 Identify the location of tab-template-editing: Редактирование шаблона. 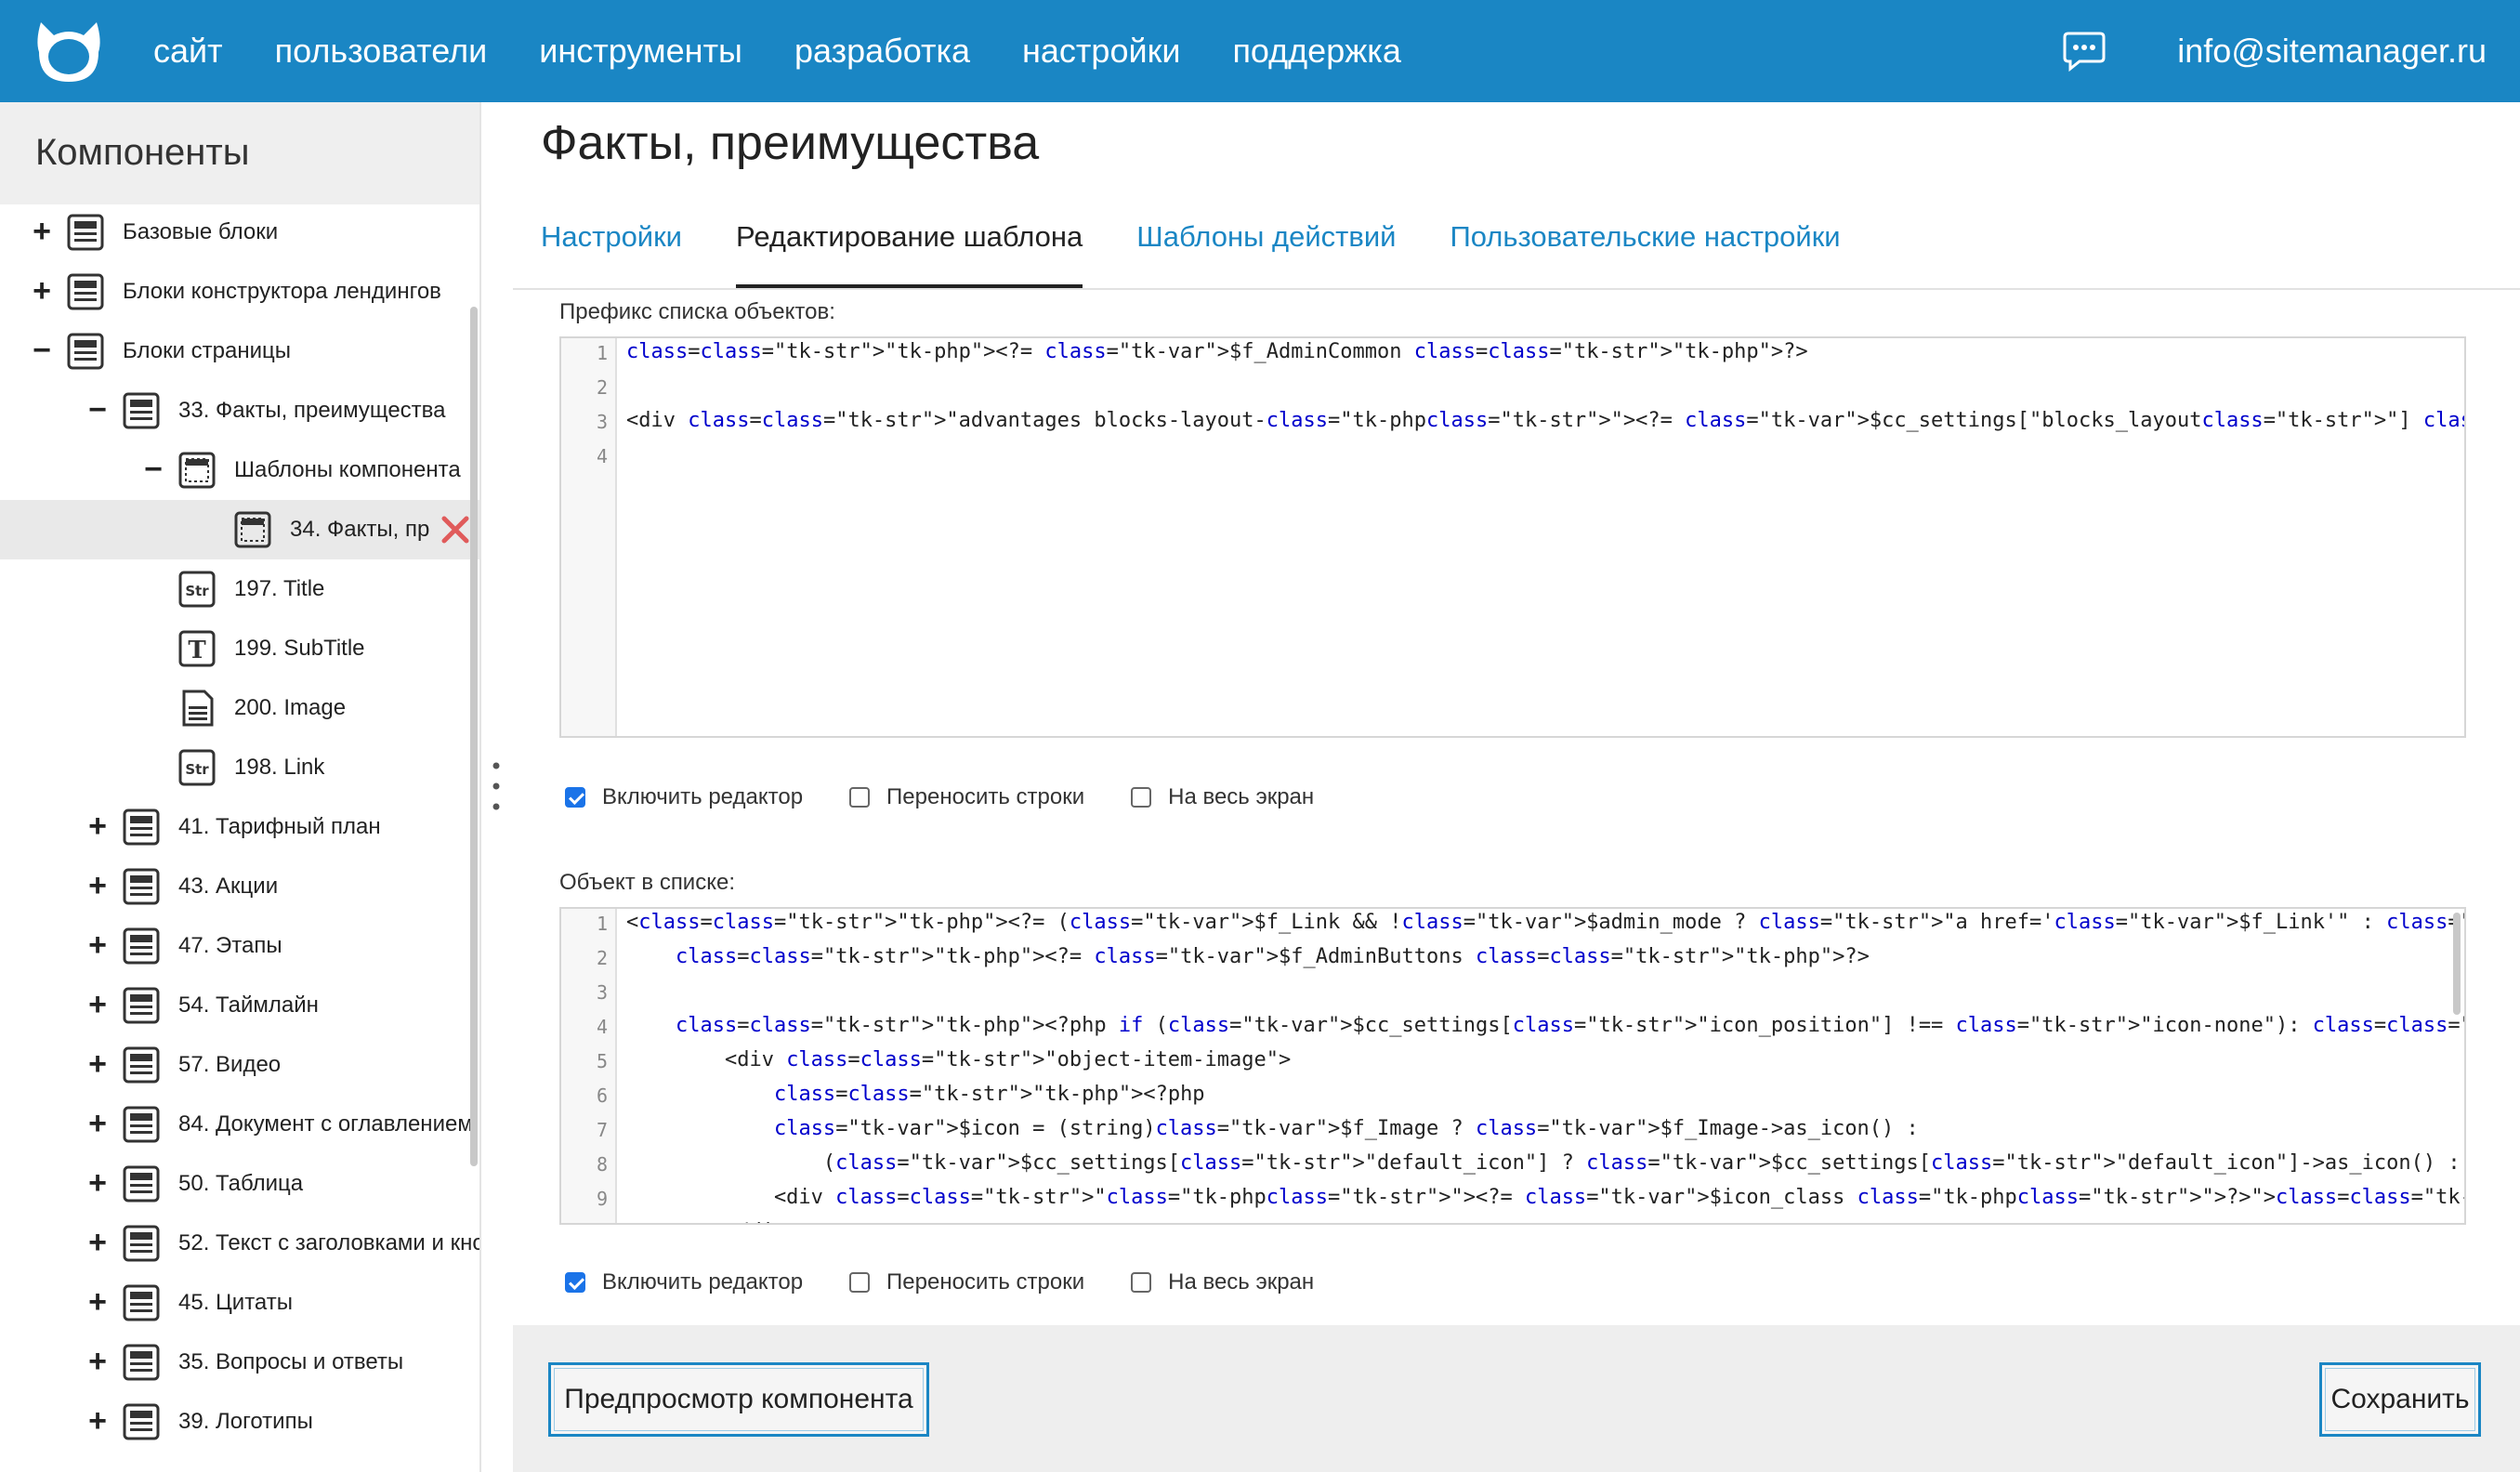
(909, 247).